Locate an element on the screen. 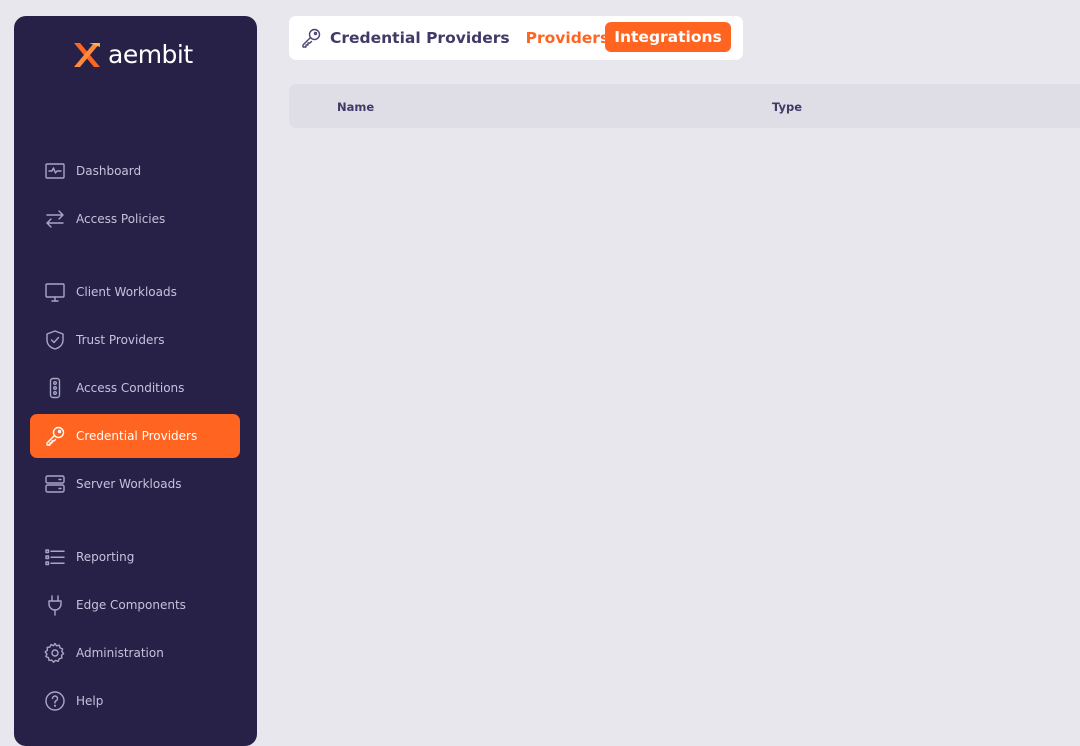 The height and width of the screenshot is (746, 1080). sidebar-item-access-policies: Access Policies is located at coordinates (135, 219).